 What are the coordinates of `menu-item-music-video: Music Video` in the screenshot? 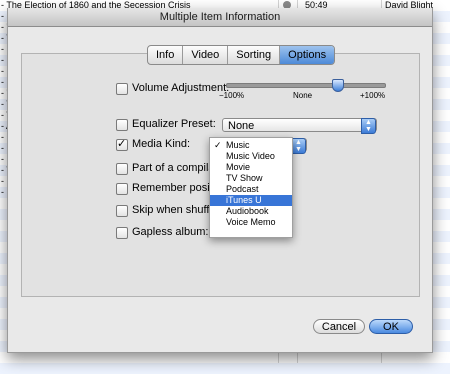 It's located at (251, 156).